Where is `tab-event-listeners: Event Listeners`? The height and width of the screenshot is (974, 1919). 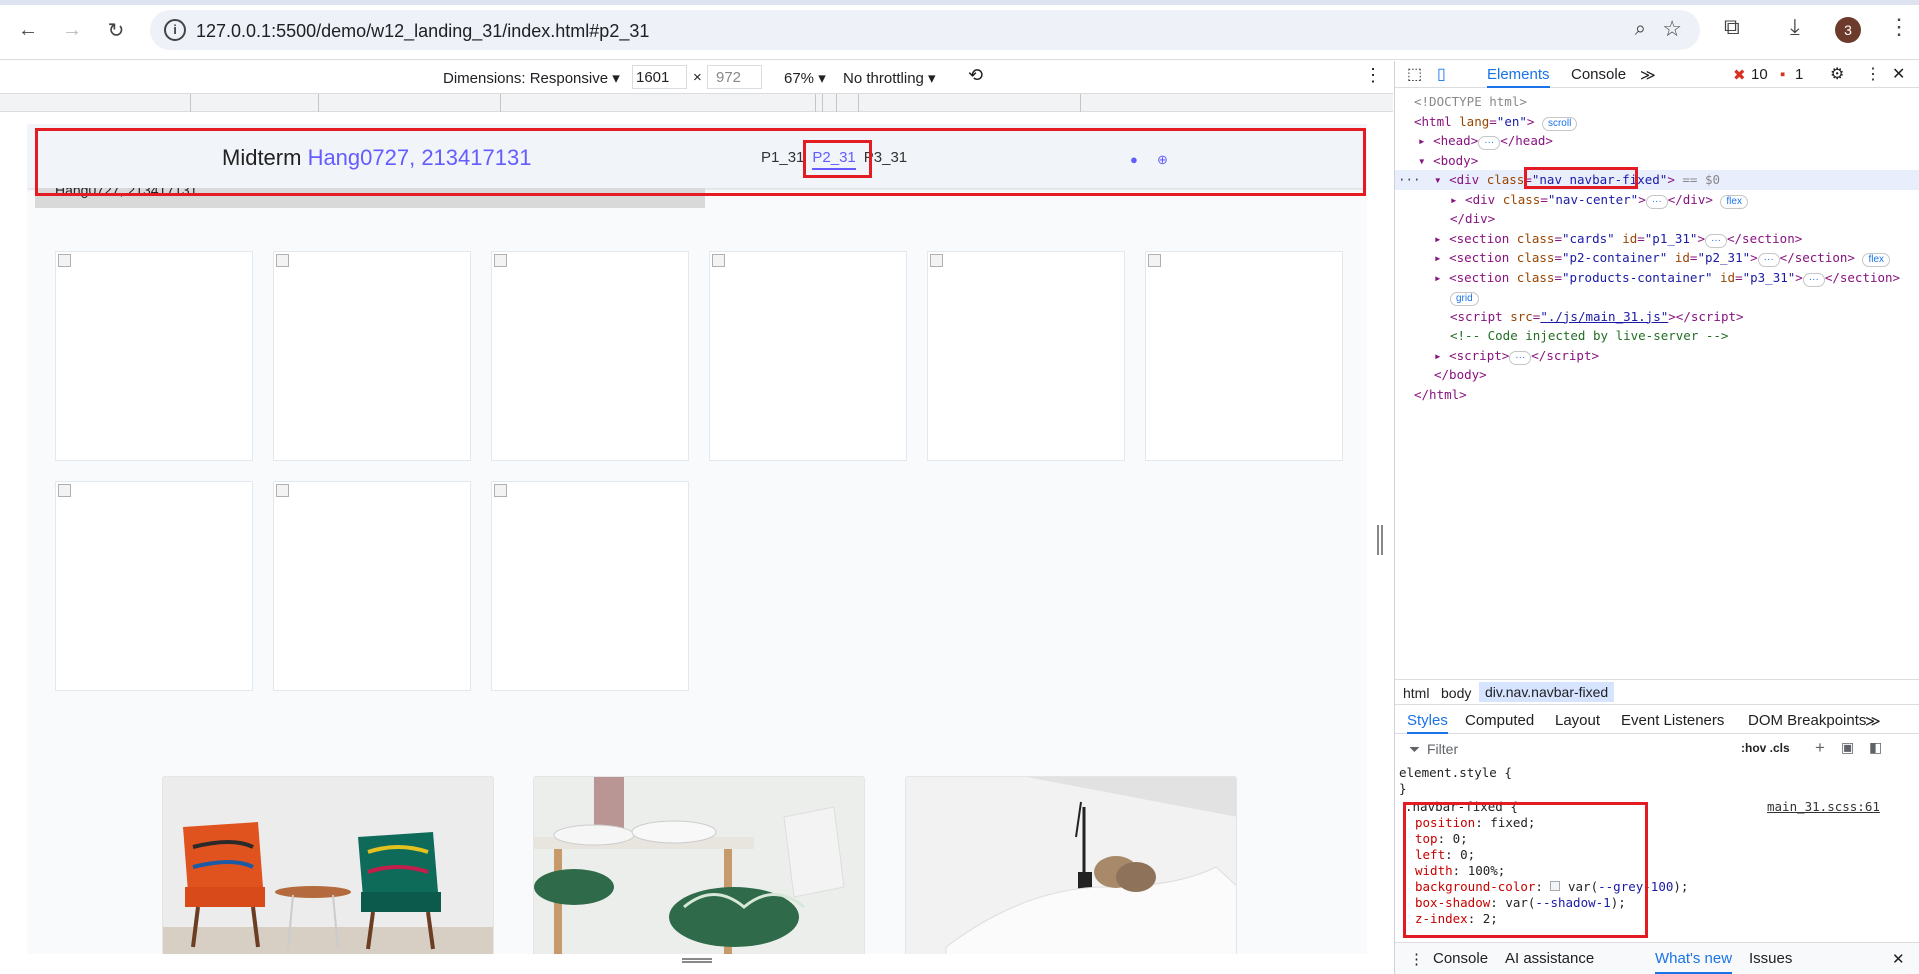 tab-event-listeners: Event Listeners is located at coordinates (1672, 720).